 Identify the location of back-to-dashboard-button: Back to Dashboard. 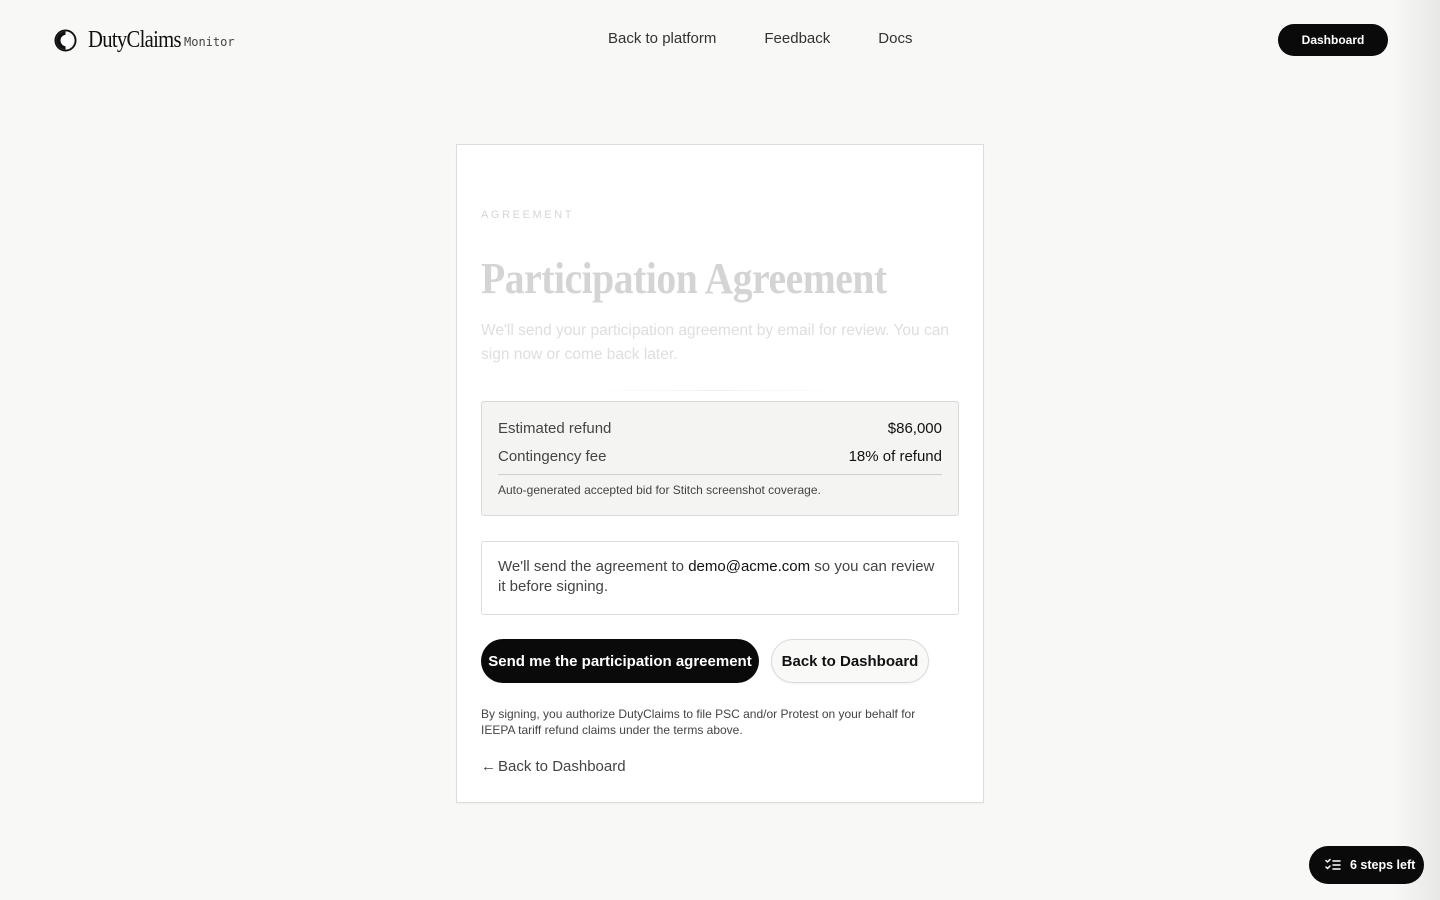
(850, 661).